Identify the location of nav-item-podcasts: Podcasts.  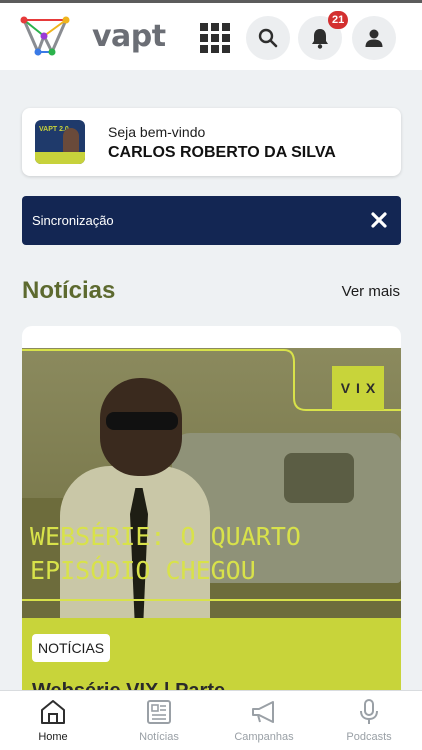
(369, 720).